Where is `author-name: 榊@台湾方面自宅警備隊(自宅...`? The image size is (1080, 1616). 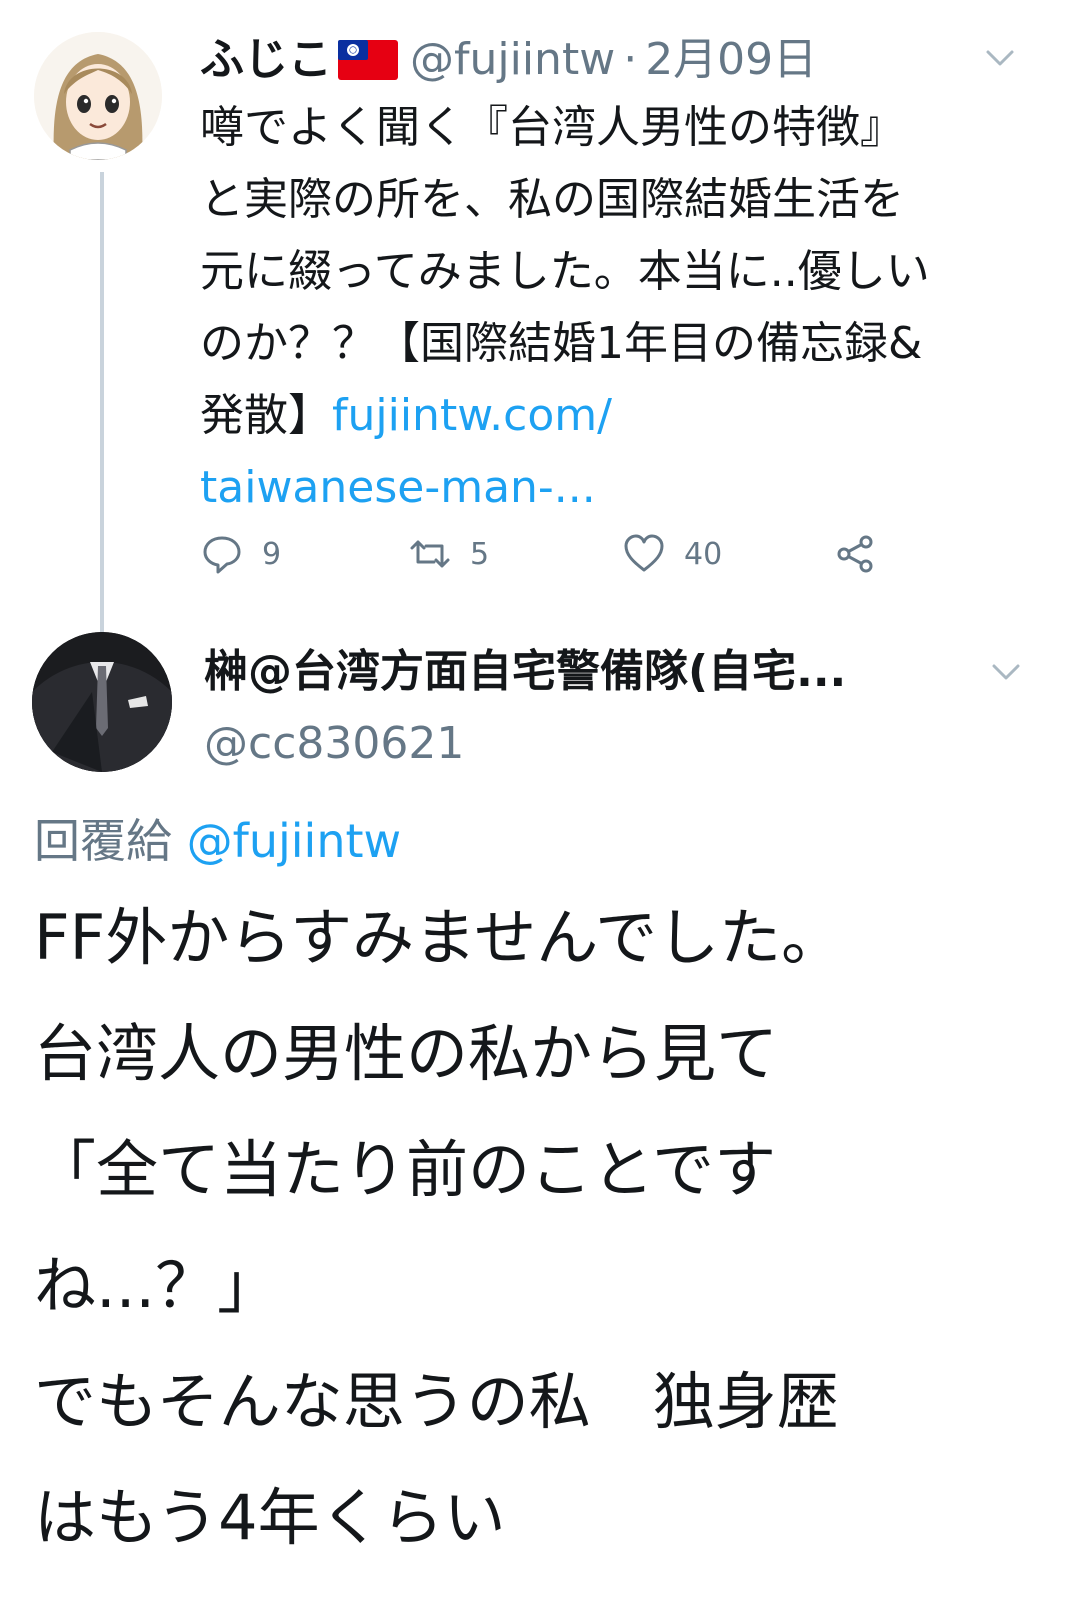 author-name: 榊@台湾方面自宅警備隊(自宅... is located at coordinates (574, 672).